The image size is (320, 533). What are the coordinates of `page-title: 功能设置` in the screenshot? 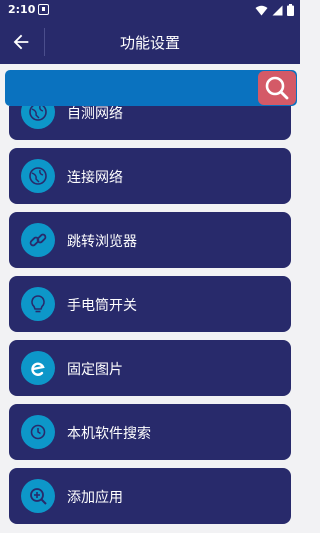 It's located at (149, 43).